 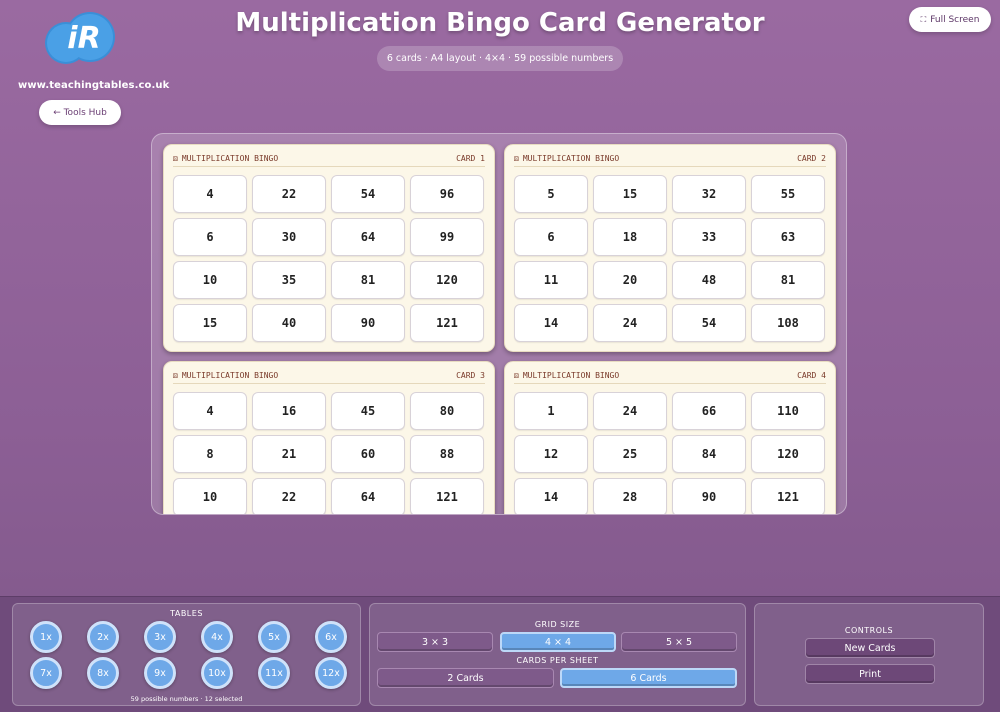 What do you see at coordinates (289, 323) in the screenshot?
I see `bingo-cell: 40` at bounding box center [289, 323].